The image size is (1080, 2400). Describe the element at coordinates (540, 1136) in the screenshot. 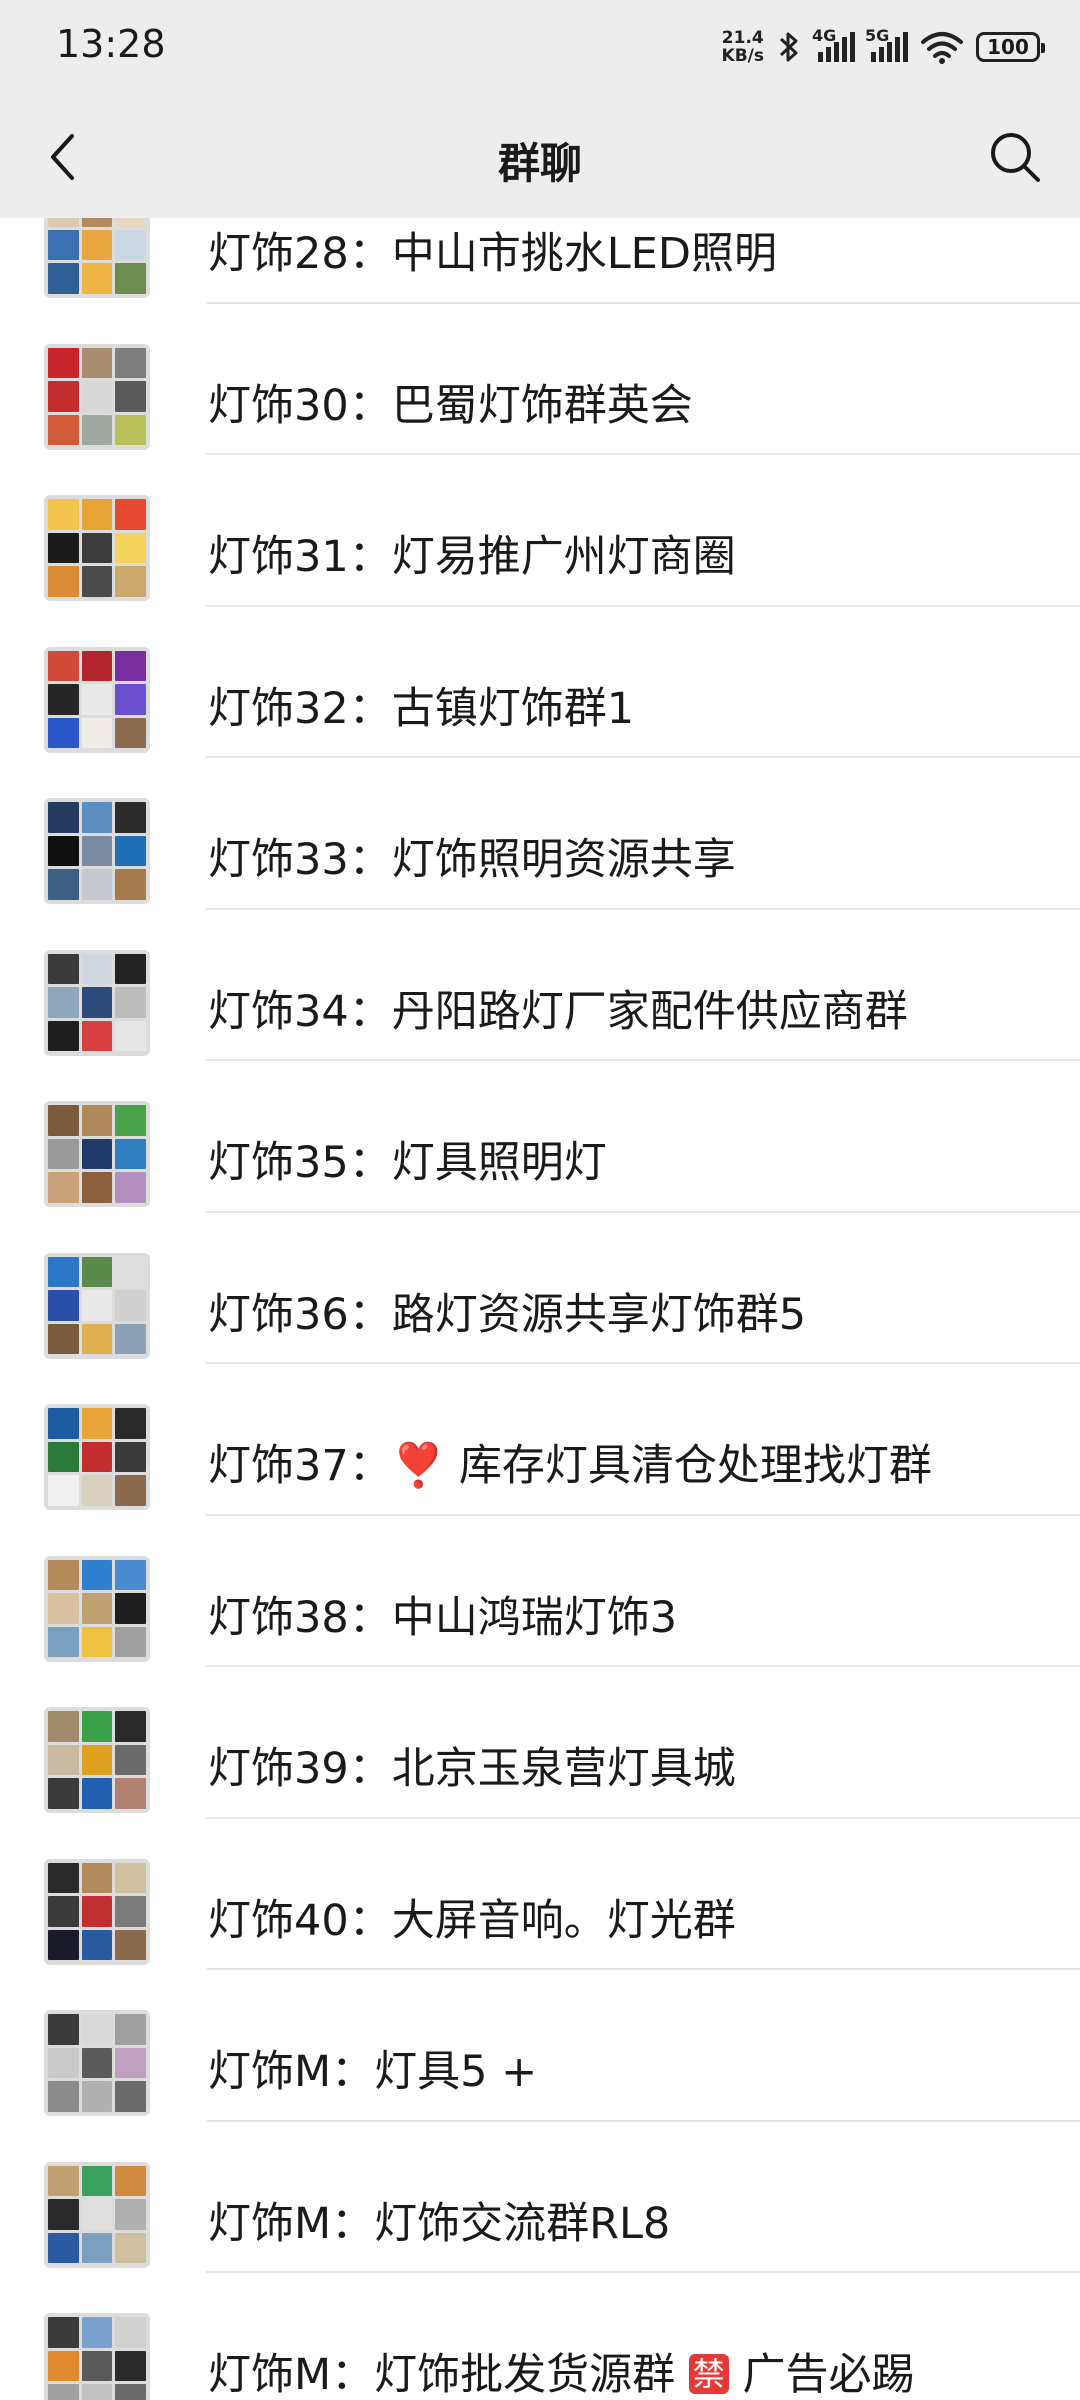

I see `group-chat-item: 灯饰35：灯具照明灯` at that location.